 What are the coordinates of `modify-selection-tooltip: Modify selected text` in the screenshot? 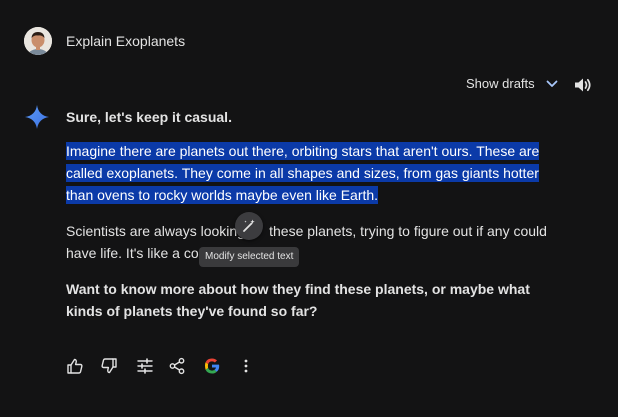 It's located at (249, 257).